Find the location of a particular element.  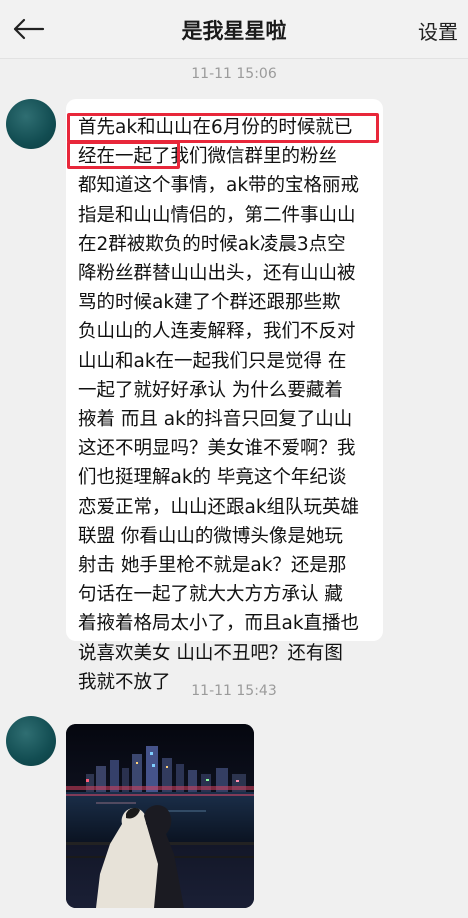

chat-title: 是我星星啦 is located at coordinates (234, 31).